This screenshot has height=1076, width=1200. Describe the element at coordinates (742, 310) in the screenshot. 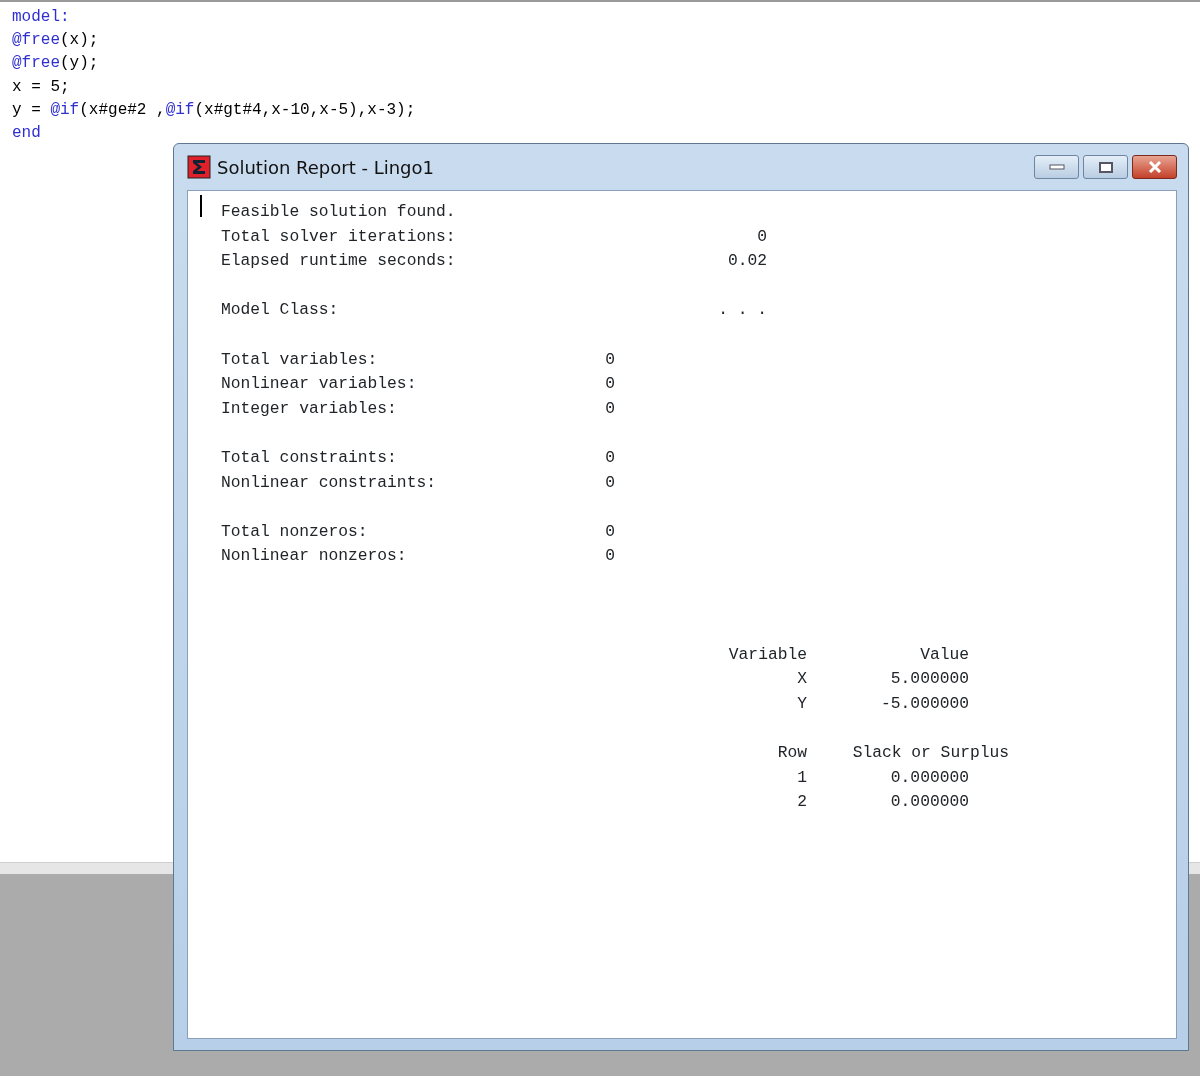

I see `stat-value: . . .` at that location.